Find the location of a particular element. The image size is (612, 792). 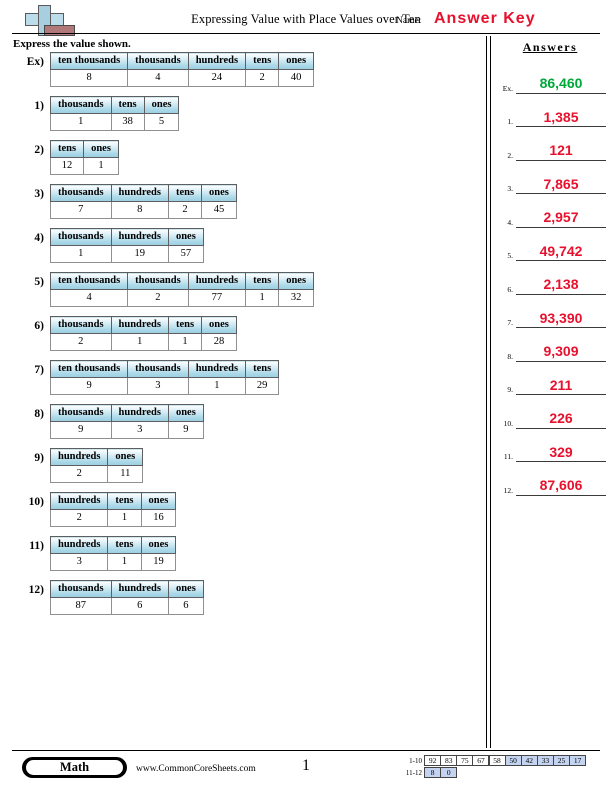

problem-number: Ex) is located at coordinates (35, 62).